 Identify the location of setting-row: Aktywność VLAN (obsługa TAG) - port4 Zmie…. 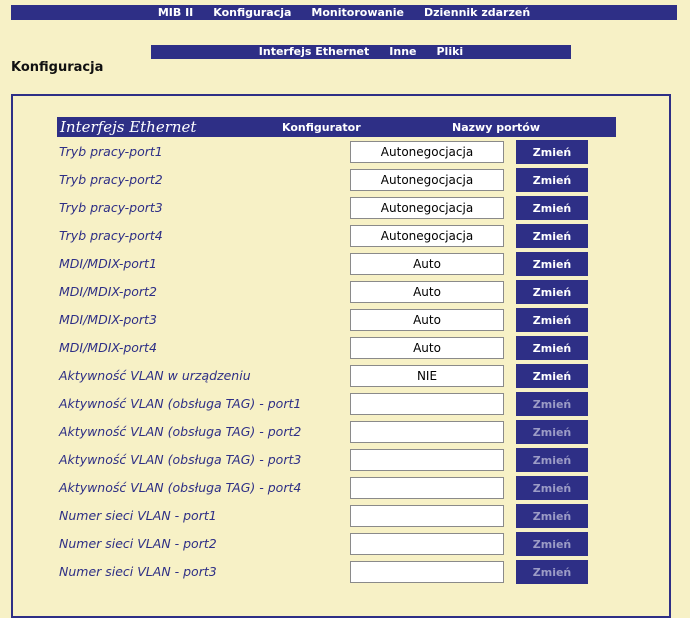
(345, 488).